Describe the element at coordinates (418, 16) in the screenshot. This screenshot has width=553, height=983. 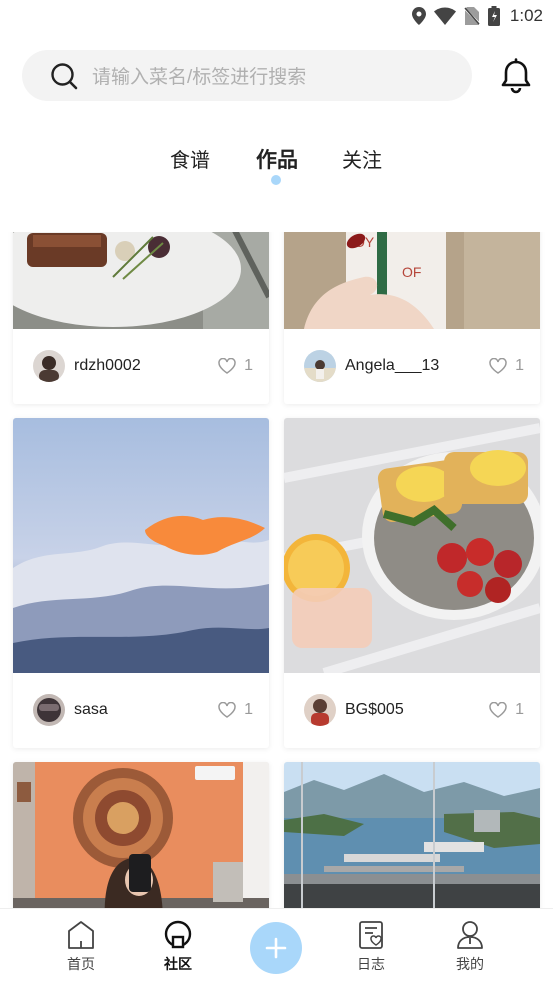
I see `location-icon` at that location.